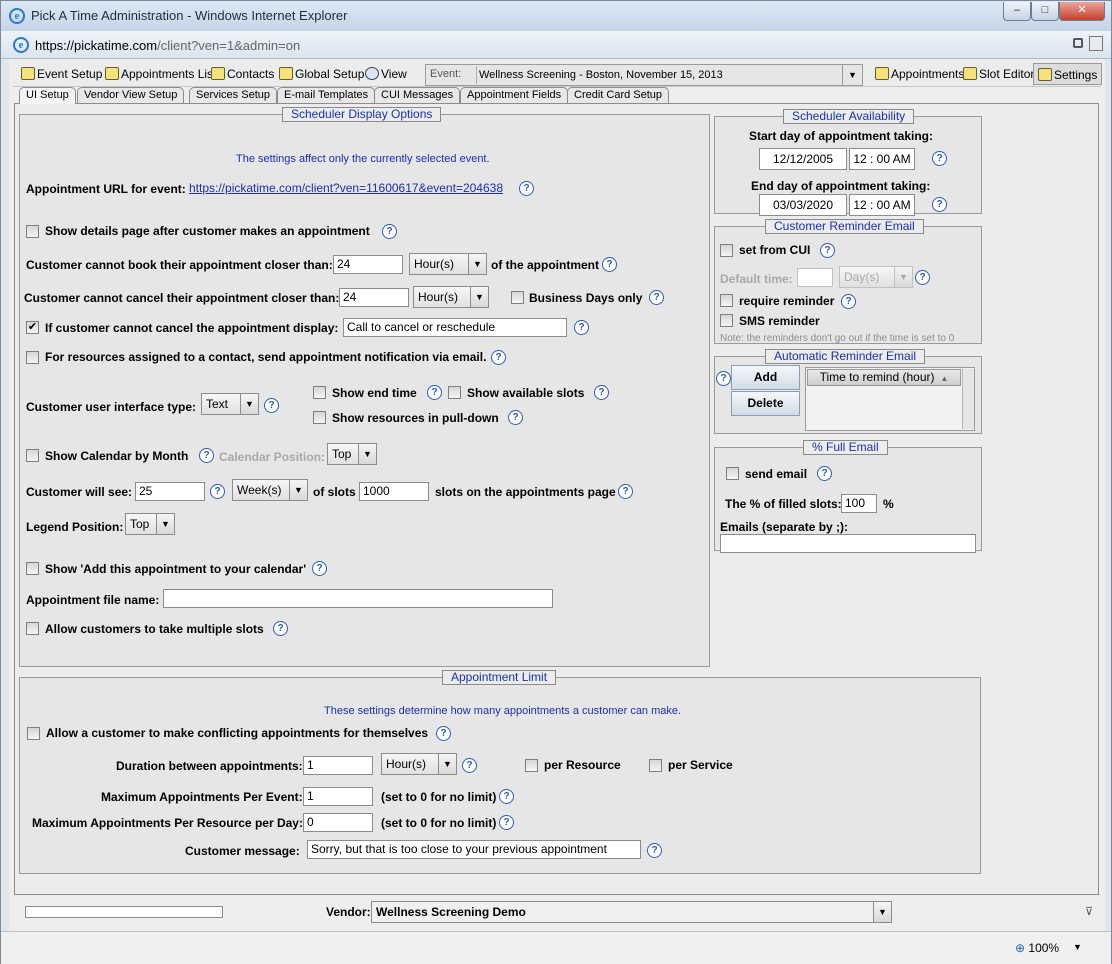 This screenshot has width=1112, height=964. What do you see at coordinates (876, 277) in the screenshot?
I see `default-time-unit-select: Day(s) ▼` at bounding box center [876, 277].